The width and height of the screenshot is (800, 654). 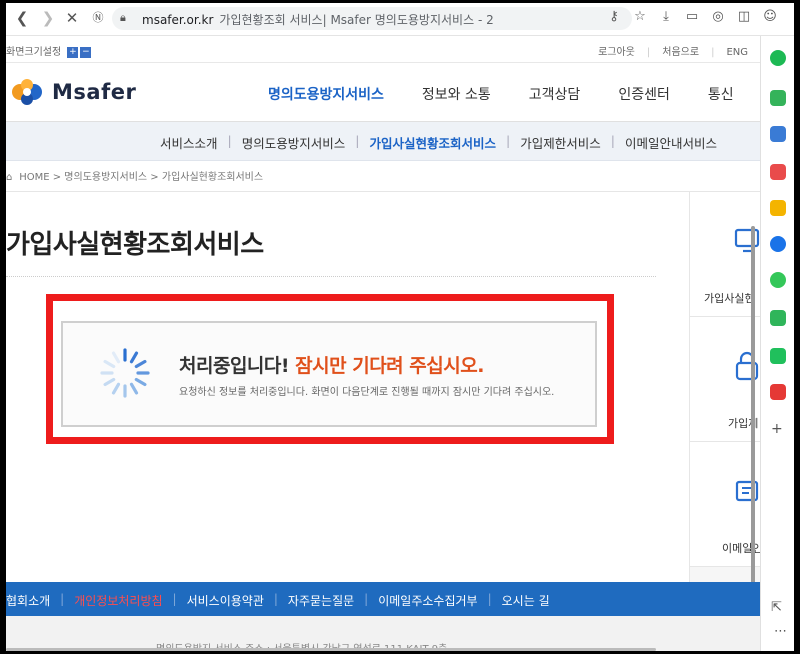 I want to click on sidepanel-icon: ◫, so click(x=744, y=17).